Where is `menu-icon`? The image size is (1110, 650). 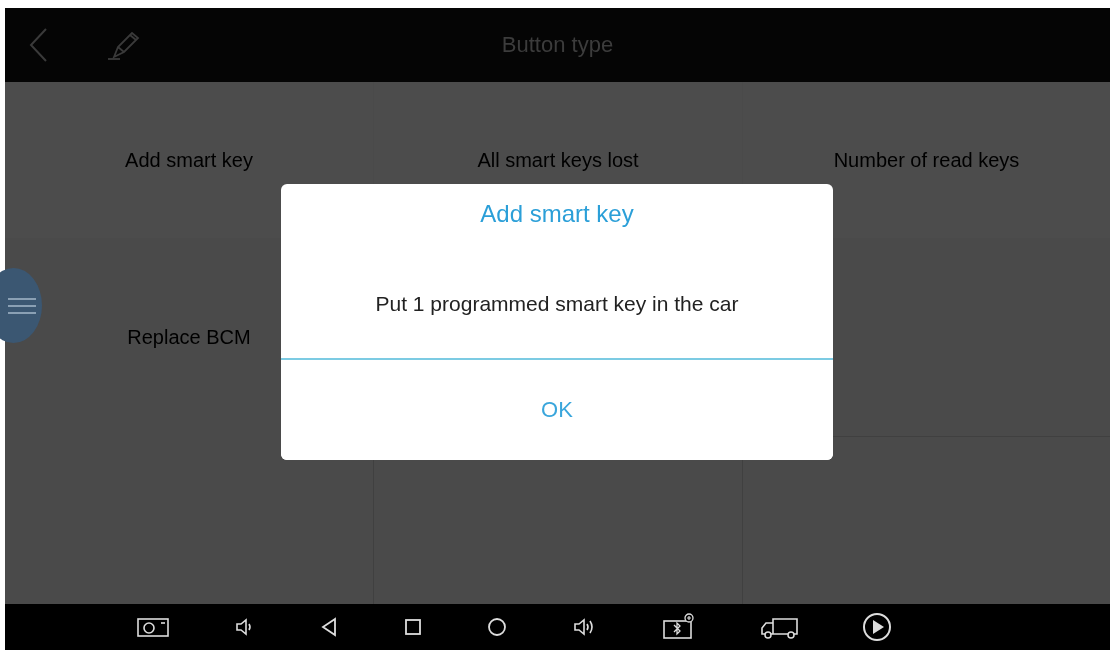
menu-icon is located at coordinates (22, 305).